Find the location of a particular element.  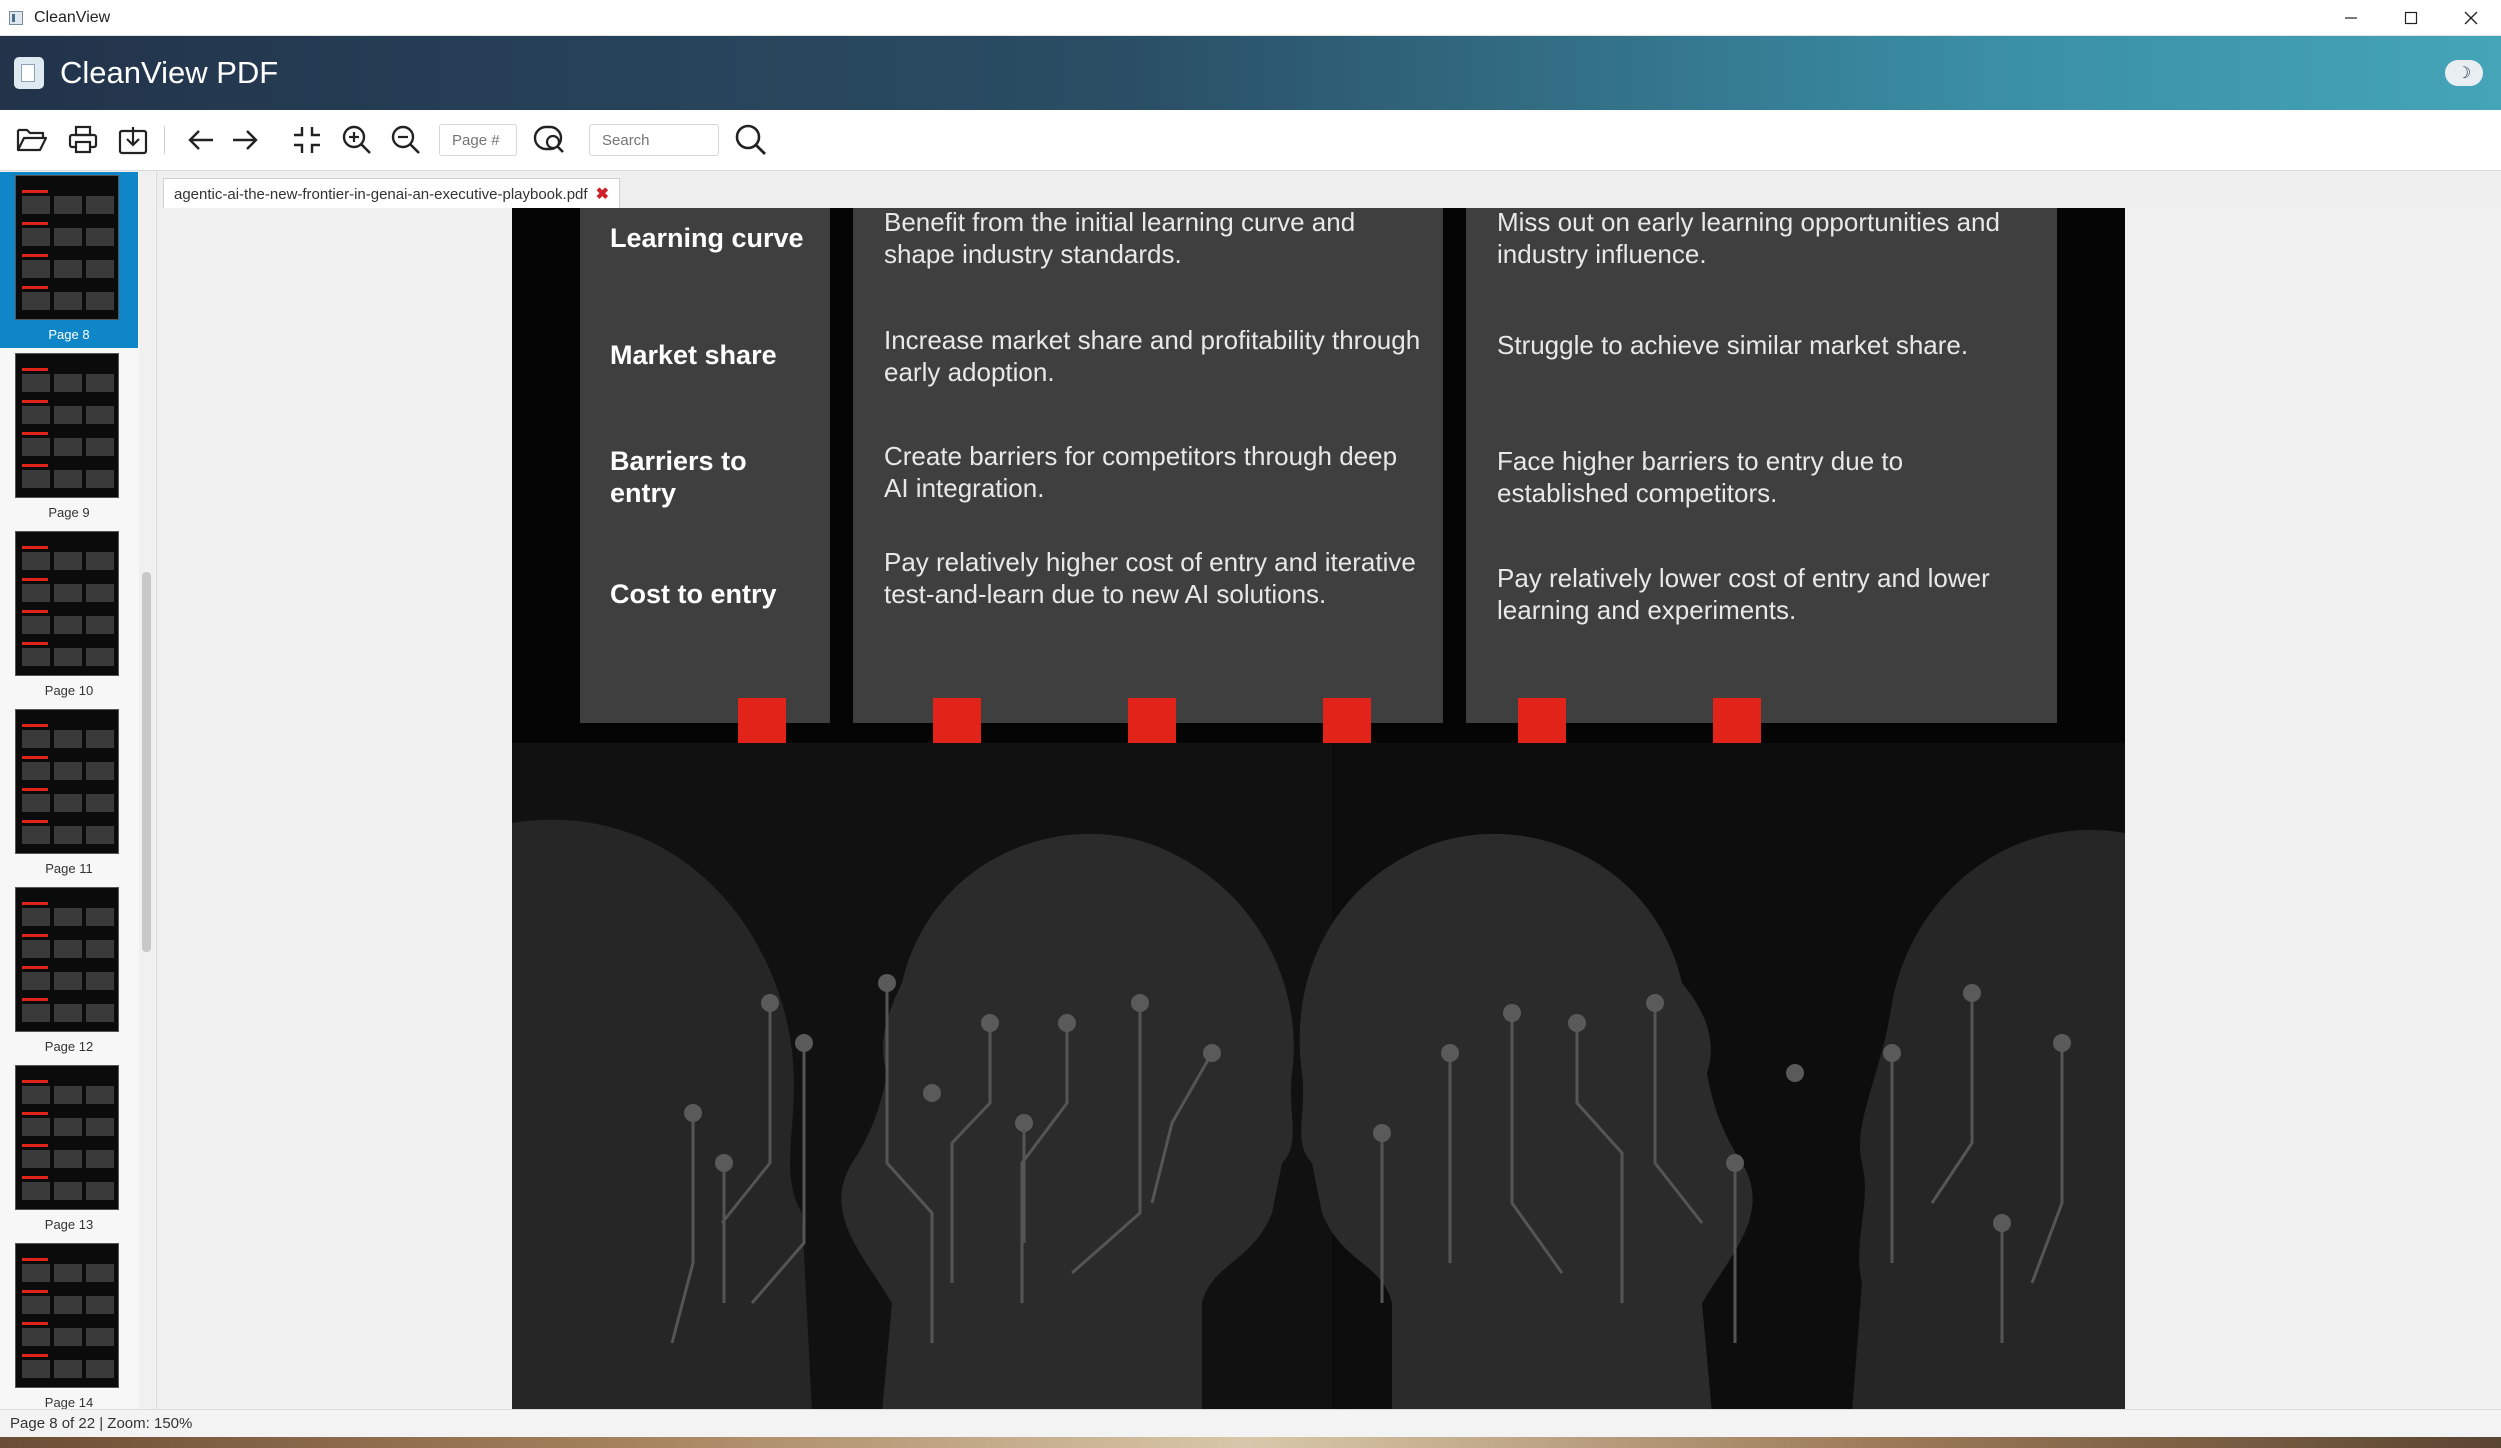

page-thumbnail: Page 9 is located at coordinates (69, 438).